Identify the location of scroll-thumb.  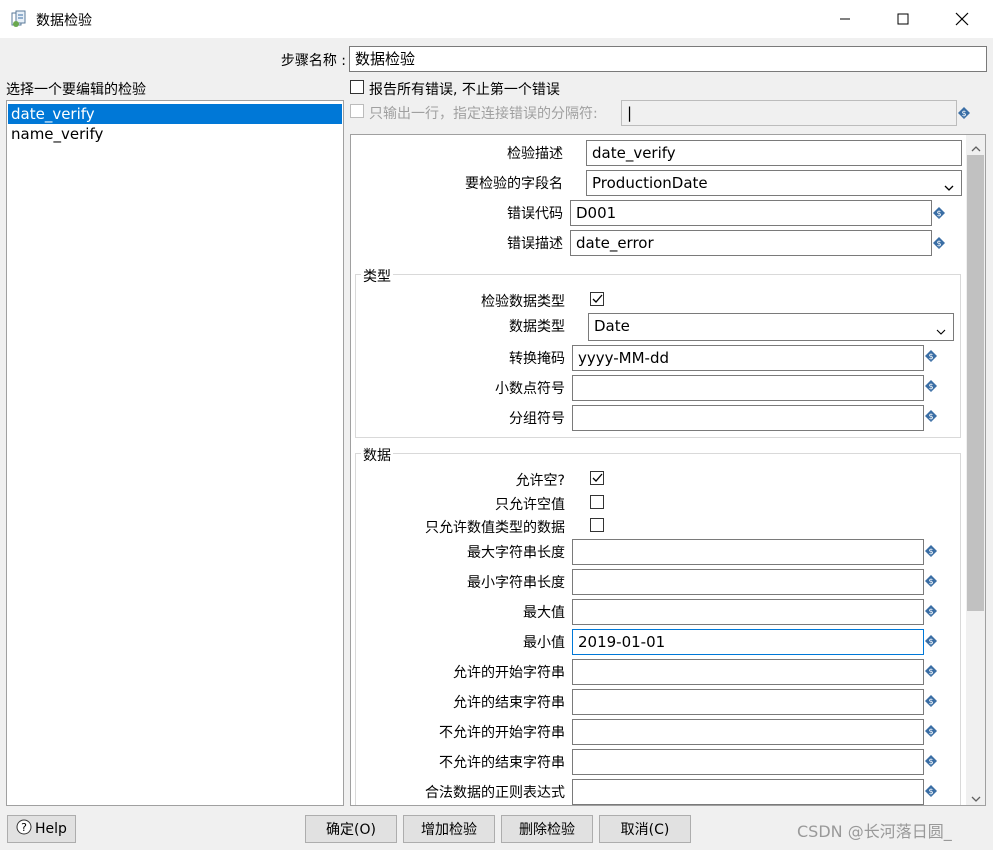
(975, 383).